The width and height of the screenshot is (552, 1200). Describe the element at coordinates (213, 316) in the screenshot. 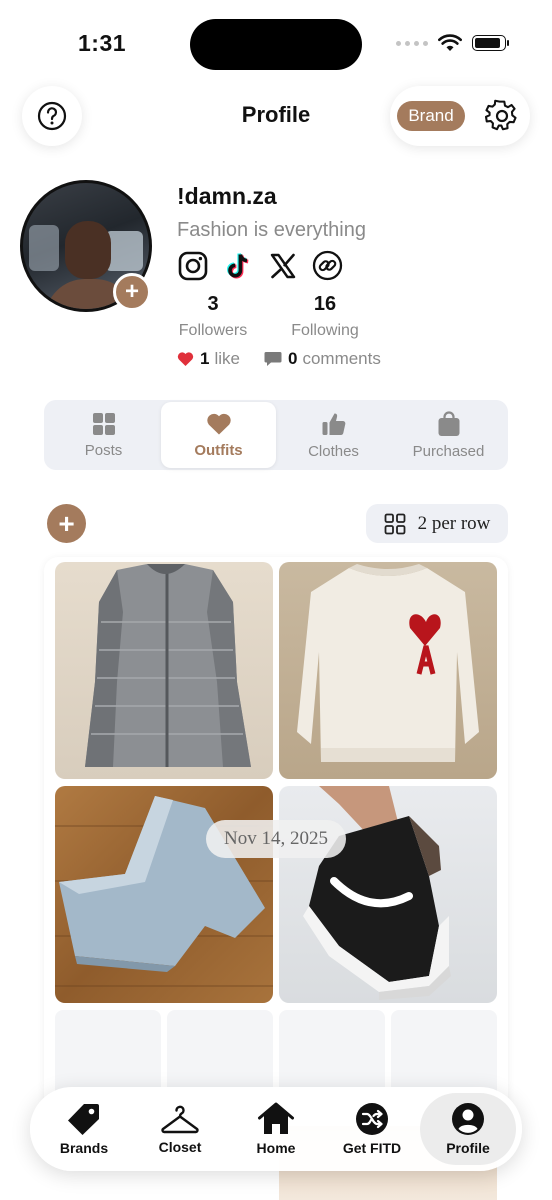

I see `followers-stat: 3 Followers` at that location.